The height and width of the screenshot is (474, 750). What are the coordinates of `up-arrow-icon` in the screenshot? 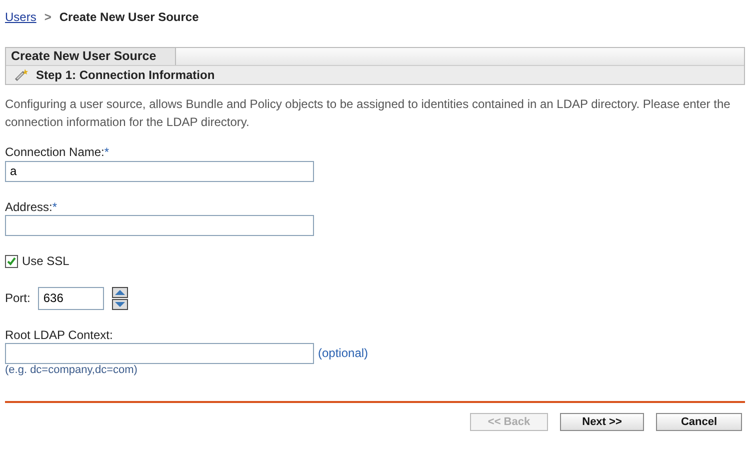 It's located at (120, 292).